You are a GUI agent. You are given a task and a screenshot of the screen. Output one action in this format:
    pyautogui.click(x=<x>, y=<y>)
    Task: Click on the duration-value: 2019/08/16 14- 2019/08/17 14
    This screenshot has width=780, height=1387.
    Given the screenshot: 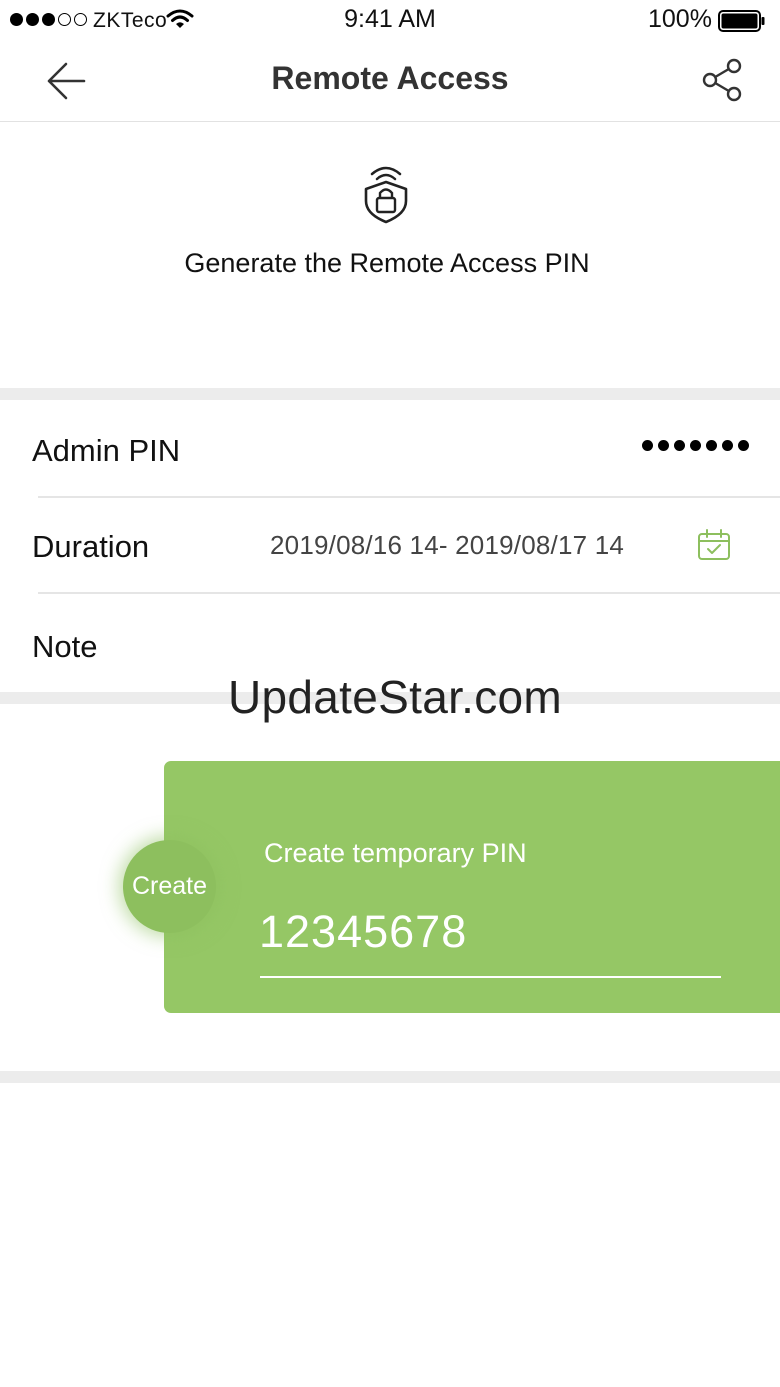 What is the action you would take?
    pyautogui.click(x=447, y=545)
    